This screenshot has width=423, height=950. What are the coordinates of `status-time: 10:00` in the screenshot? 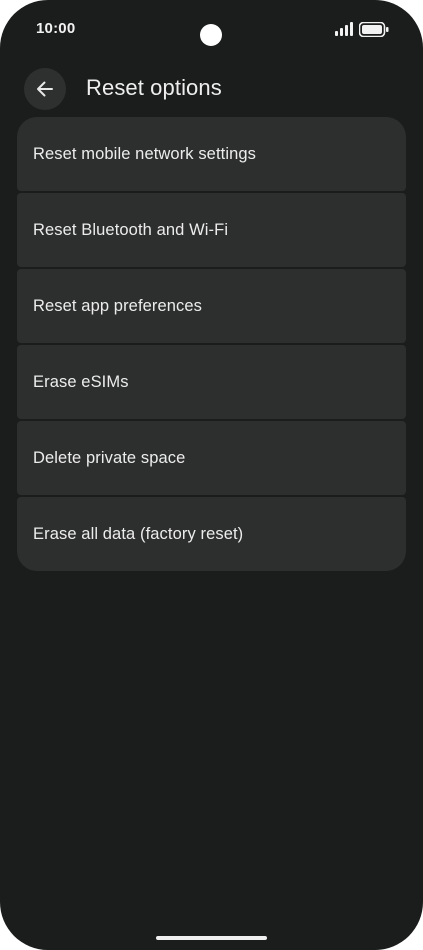 It's located at (56, 28).